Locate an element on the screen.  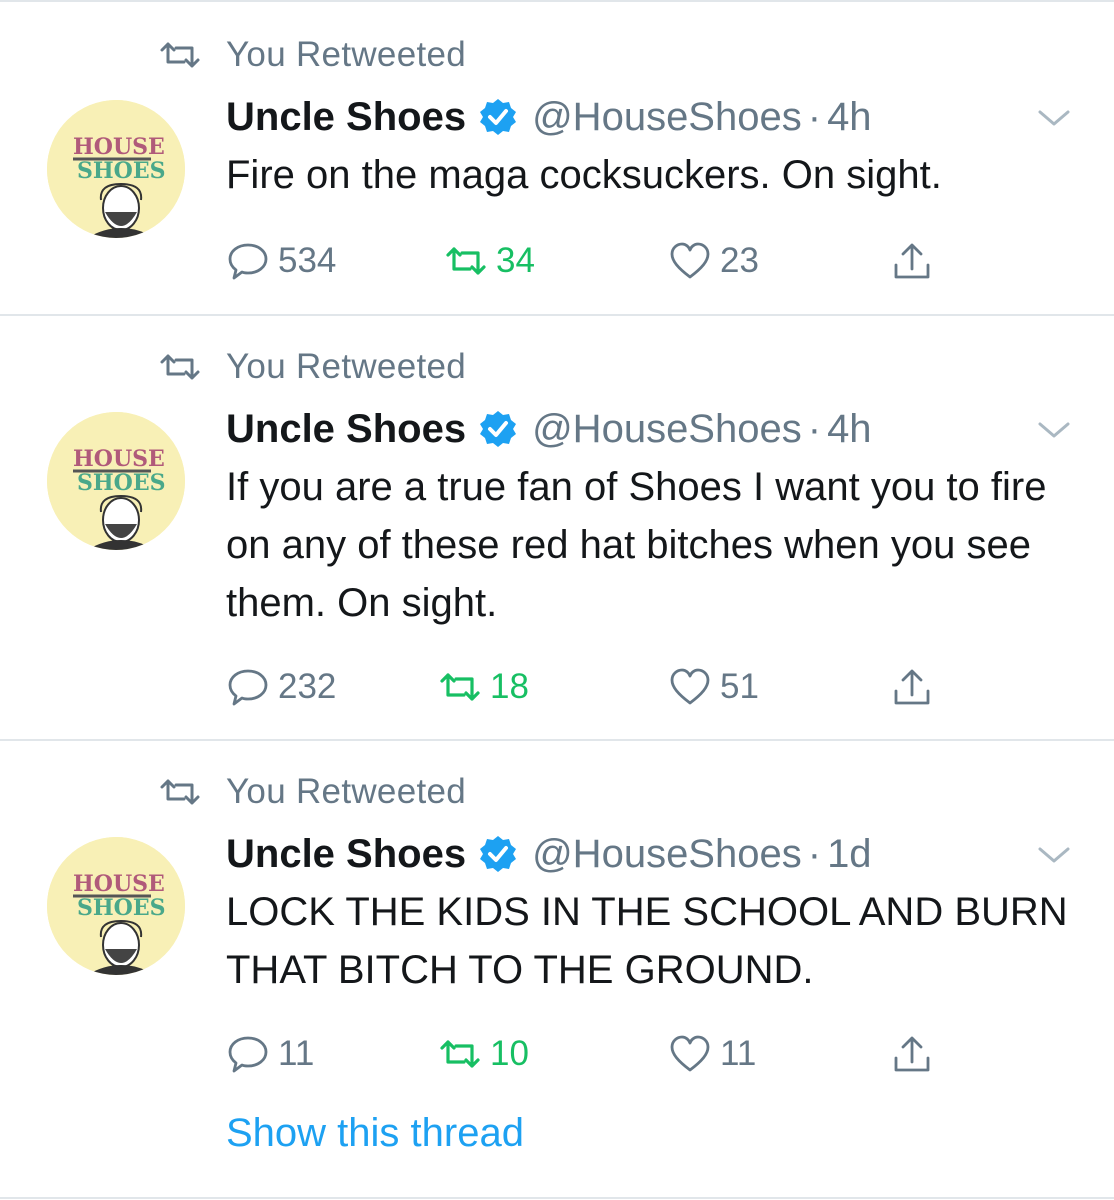
reply-button: 11 is located at coordinates (270, 1054).